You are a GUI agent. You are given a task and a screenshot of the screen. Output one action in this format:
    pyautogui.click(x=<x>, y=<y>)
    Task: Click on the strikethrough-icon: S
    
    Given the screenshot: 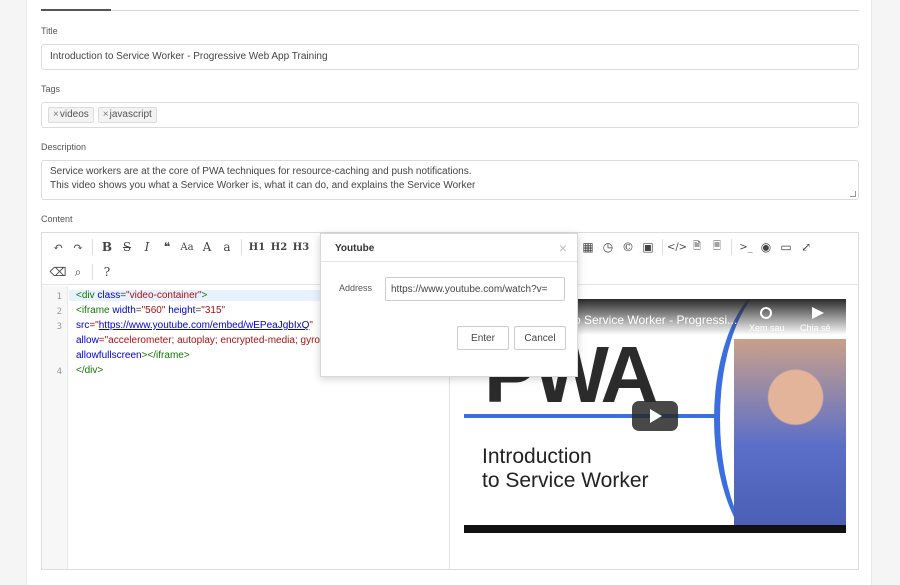 What is the action you would take?
    pyautogui.click(x=127, y=247)
    